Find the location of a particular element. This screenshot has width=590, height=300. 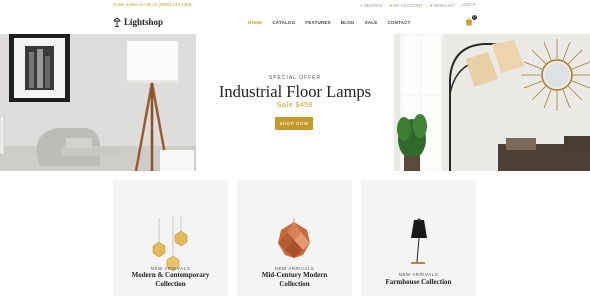

search-link: ⌕SEARCH is located at coordinates (371, 5).